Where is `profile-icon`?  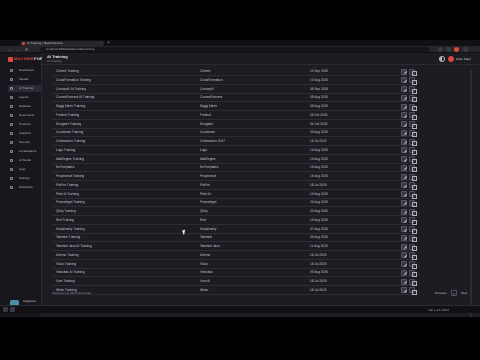
profile-icon is located at coordinates (456, 49).